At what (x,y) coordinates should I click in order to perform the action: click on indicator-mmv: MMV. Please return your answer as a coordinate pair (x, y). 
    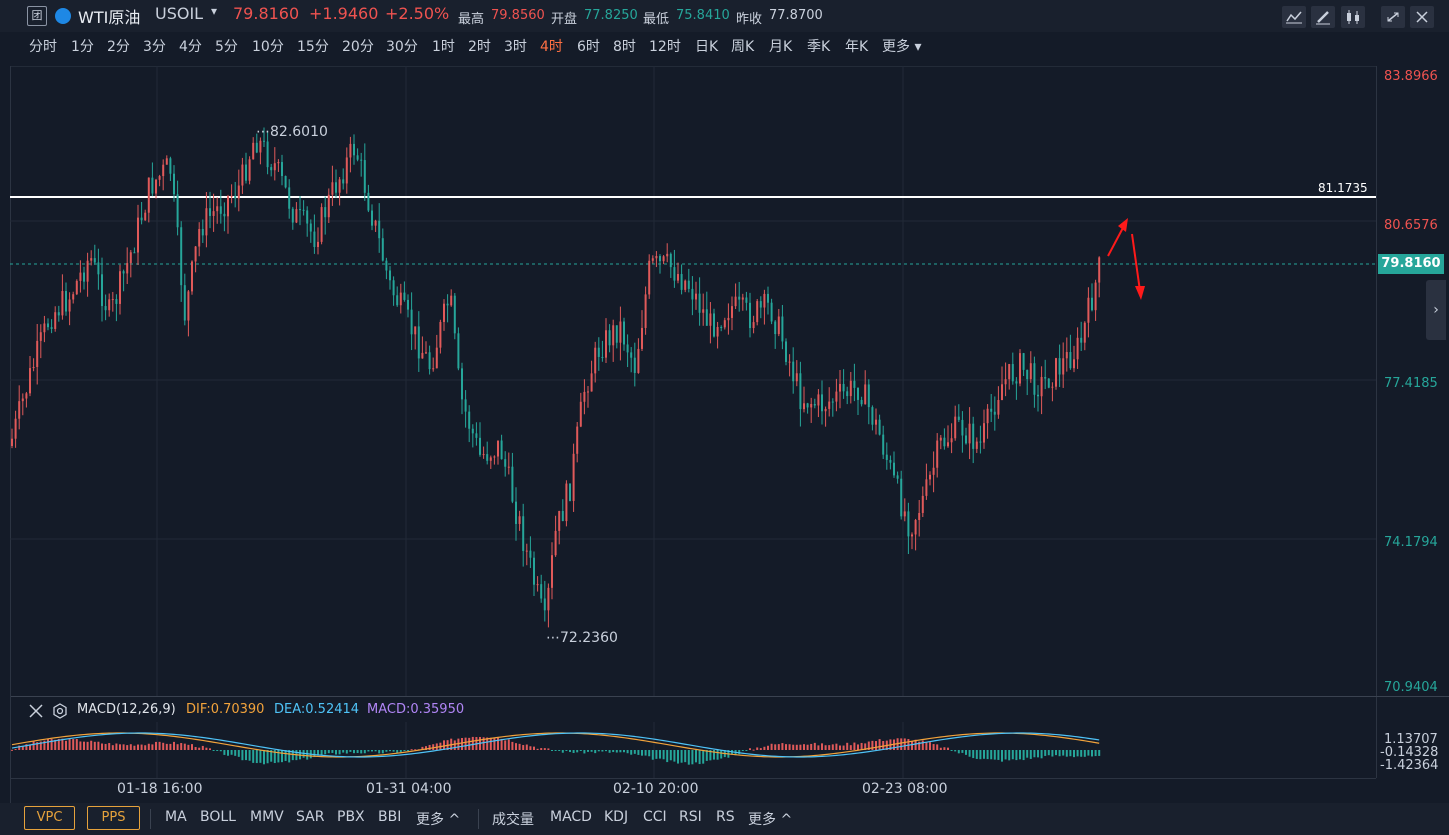
    Looking at the image, I should click on (267, 817).